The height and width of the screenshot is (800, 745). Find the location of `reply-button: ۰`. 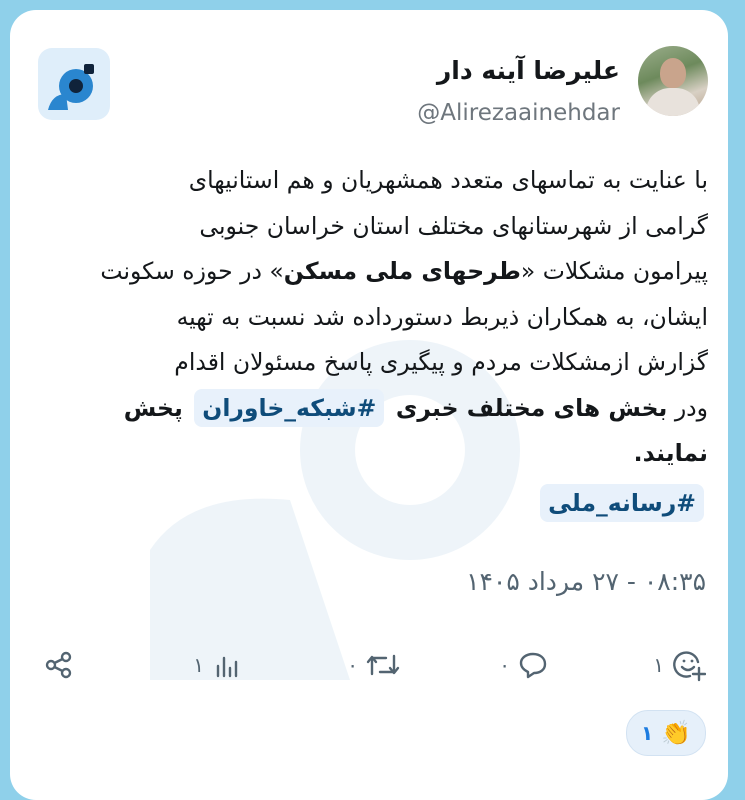

reply-button: ۰ is located at coordinates (523, 665).